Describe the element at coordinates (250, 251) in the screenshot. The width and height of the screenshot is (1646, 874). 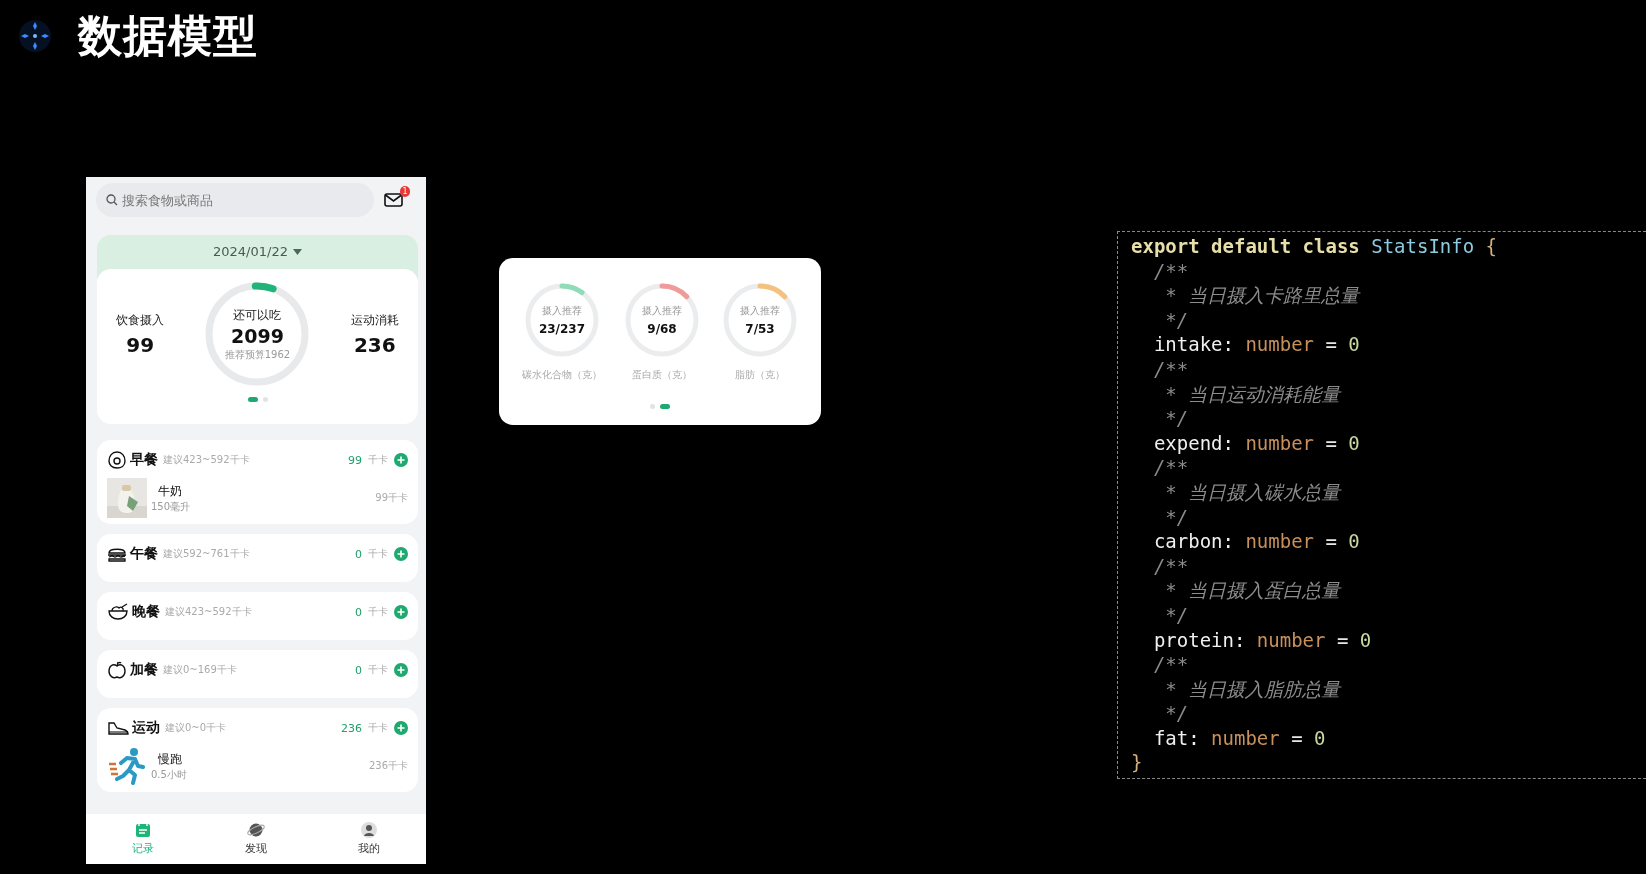
I see `date-label: 2024/01/22` at that location.